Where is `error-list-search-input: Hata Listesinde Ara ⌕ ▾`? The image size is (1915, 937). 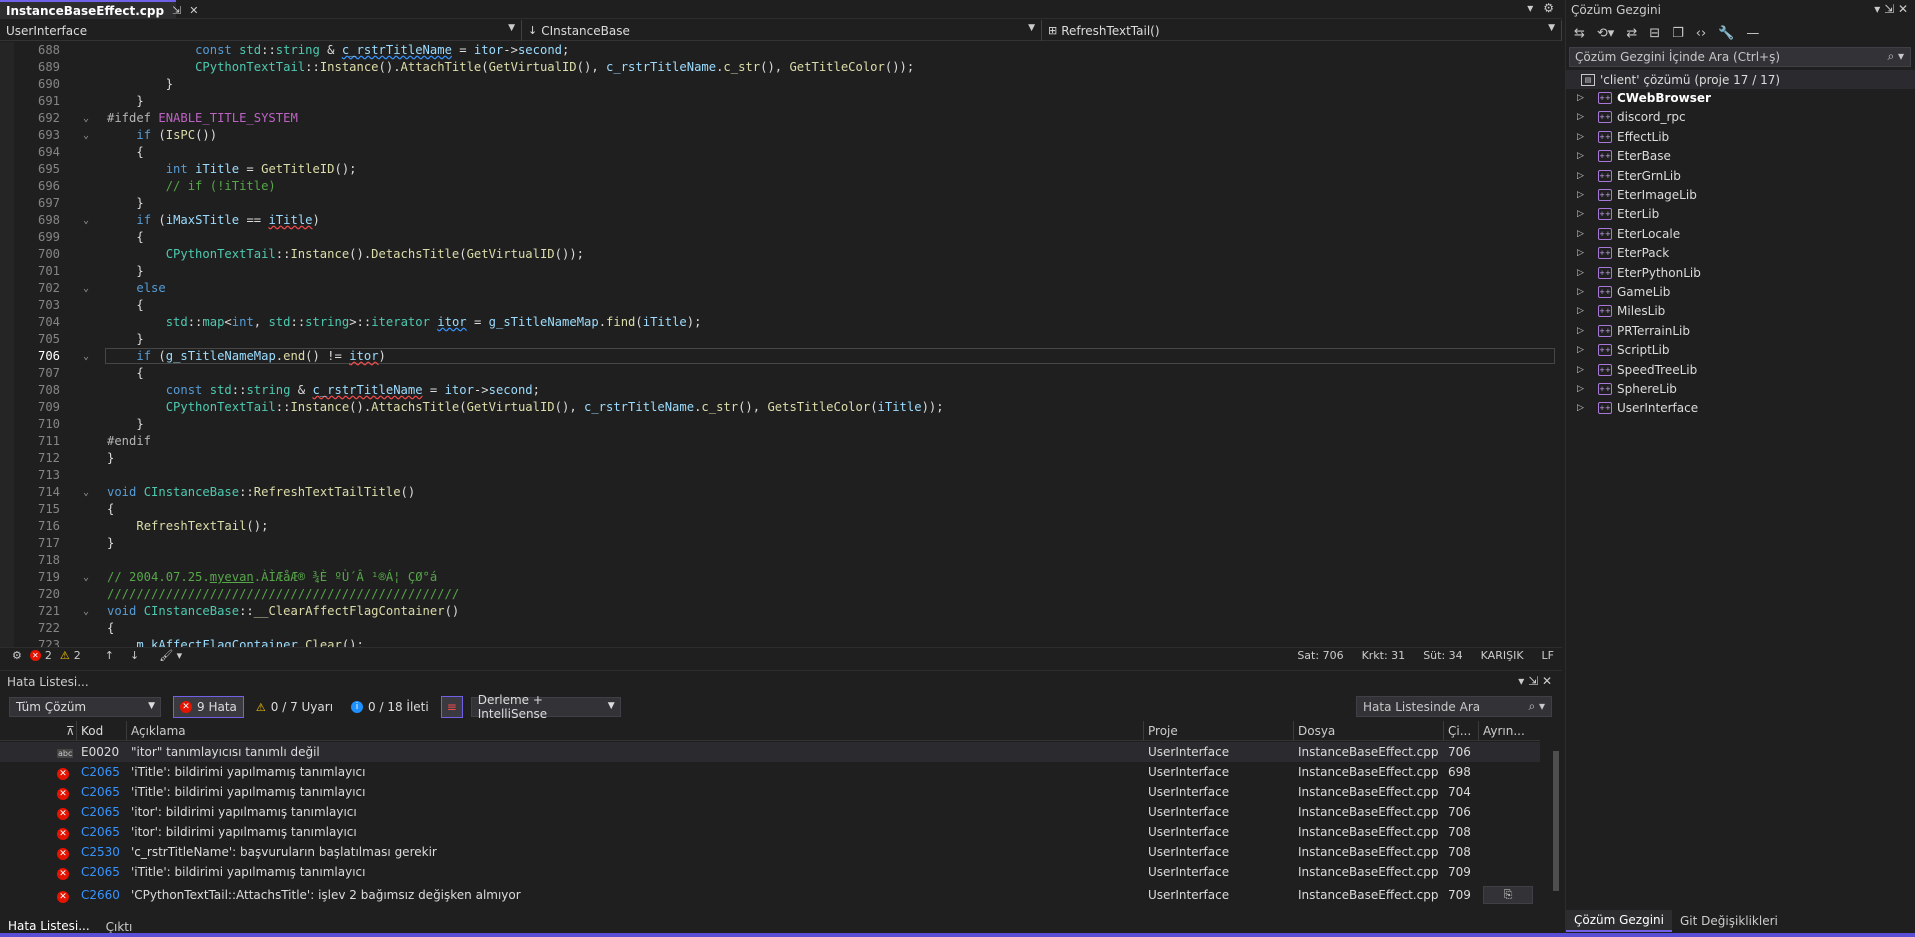 error-list-search-input: Hata Listesinde Ara ⌕ ▾ is located at coordinates (1454, 706).